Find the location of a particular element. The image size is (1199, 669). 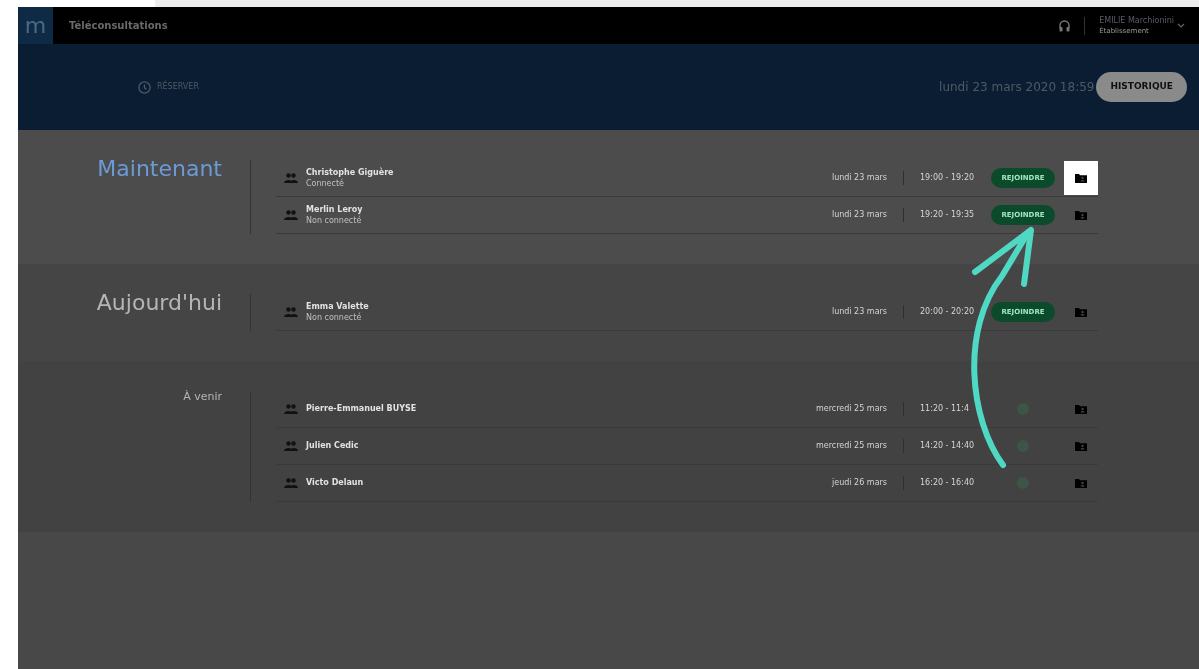

app-logo: m is located at coordinates (35, 25).